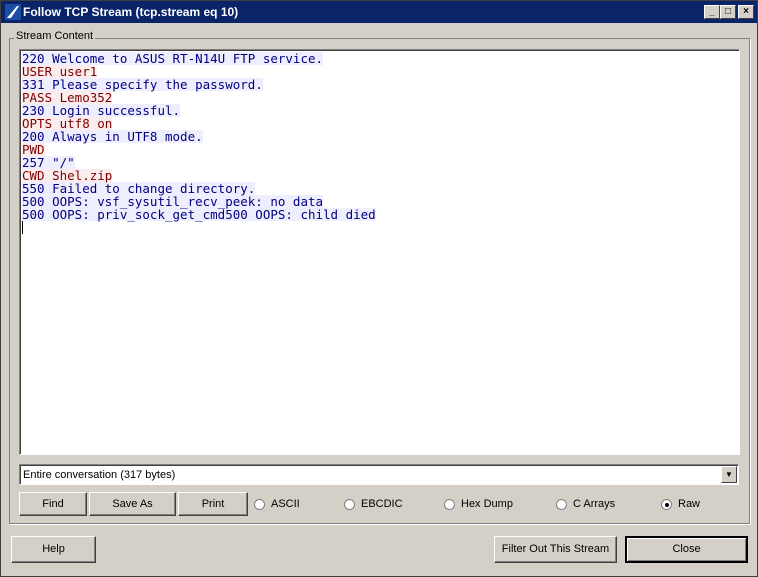 Image resolution: width=758 pixels, height=577 pixels. Describe the element at coordinates (746, 12) in the screenshot. I see `close-window-button: ×` at that location.